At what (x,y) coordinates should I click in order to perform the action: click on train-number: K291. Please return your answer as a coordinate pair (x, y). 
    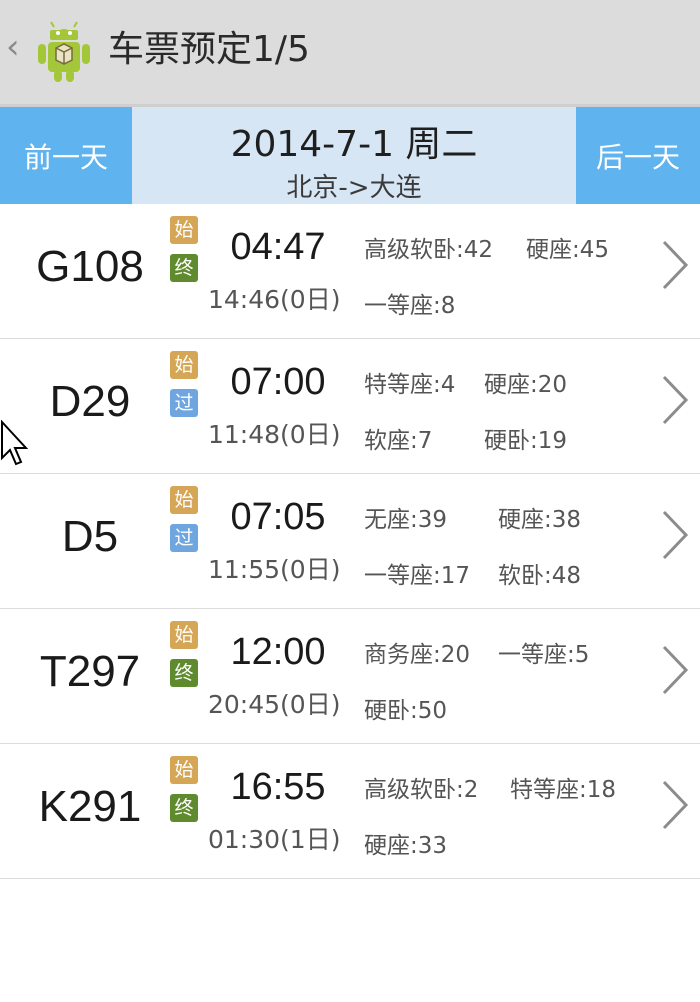
    Looking at the image, I should click on (90, 806).